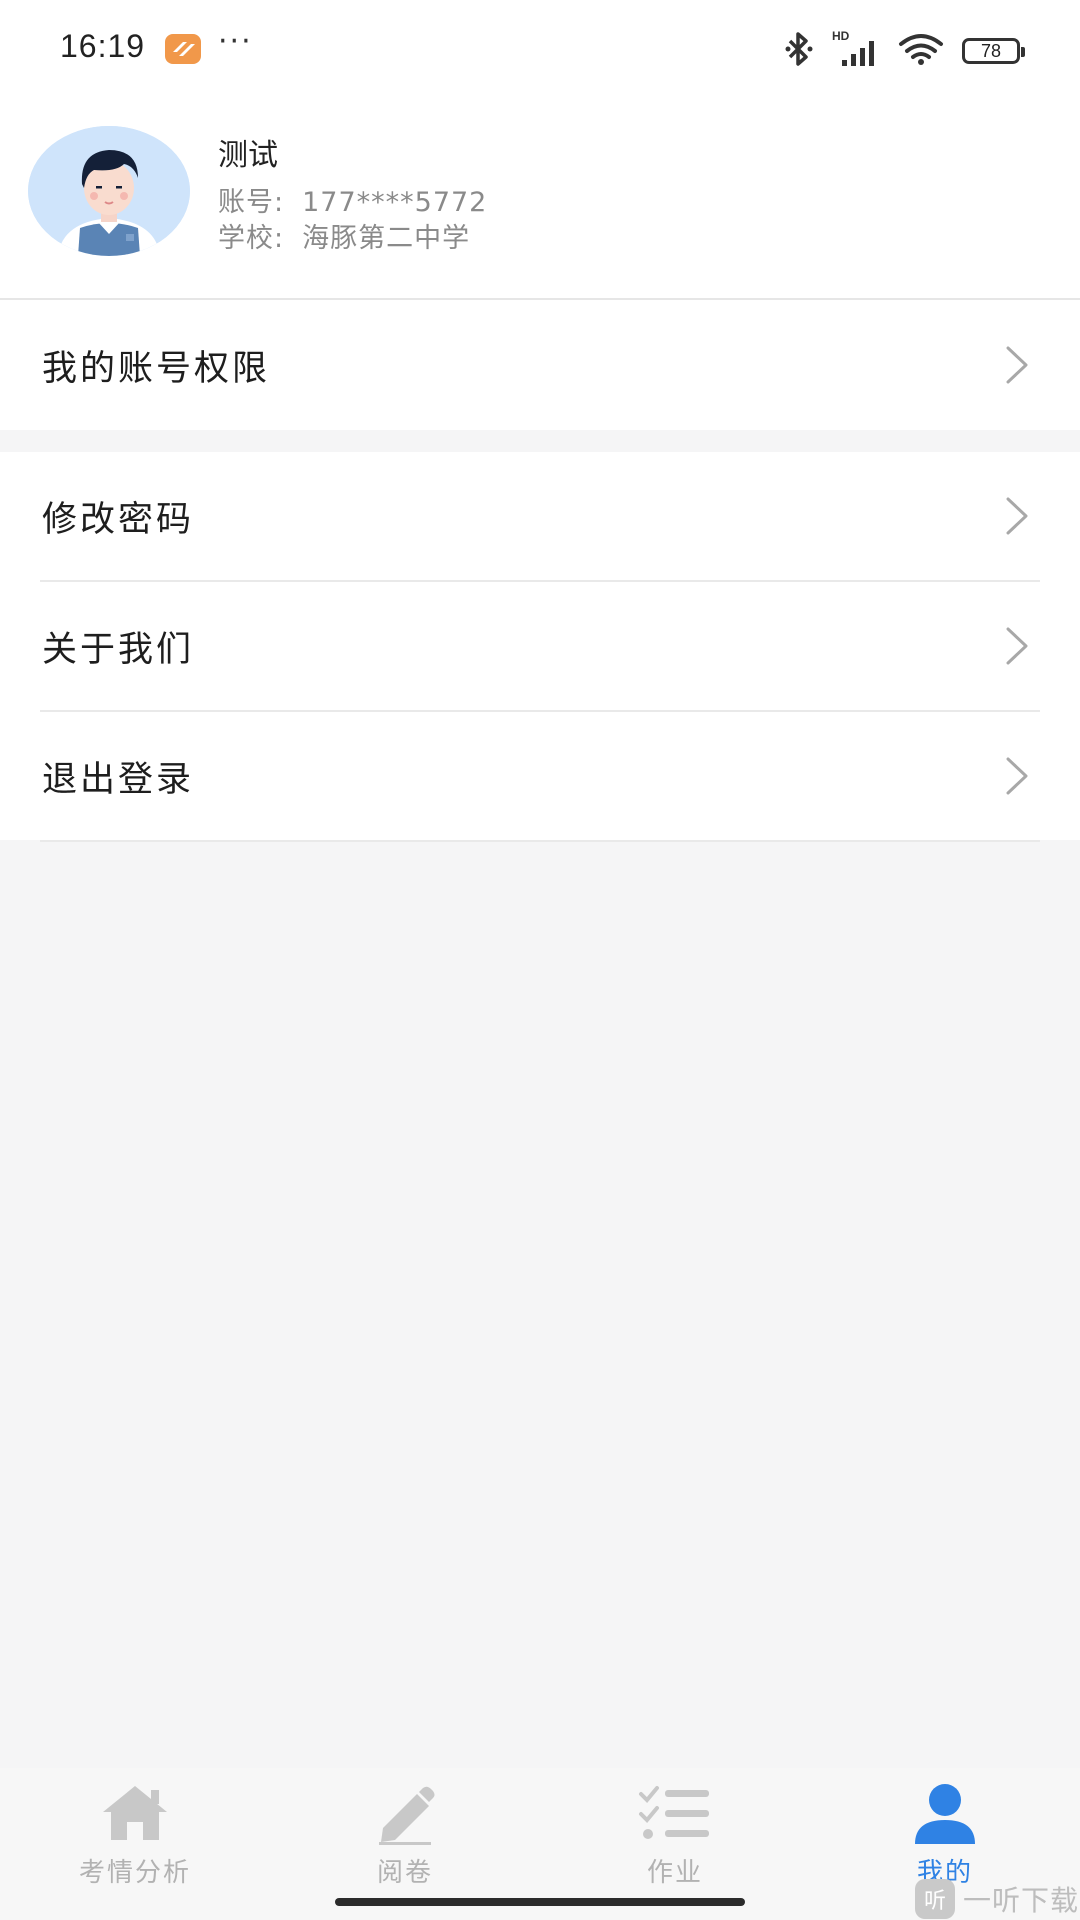  Describe the element at coordinates (991, 50) in the screenshot. I see `battery-level: 78` at that location.